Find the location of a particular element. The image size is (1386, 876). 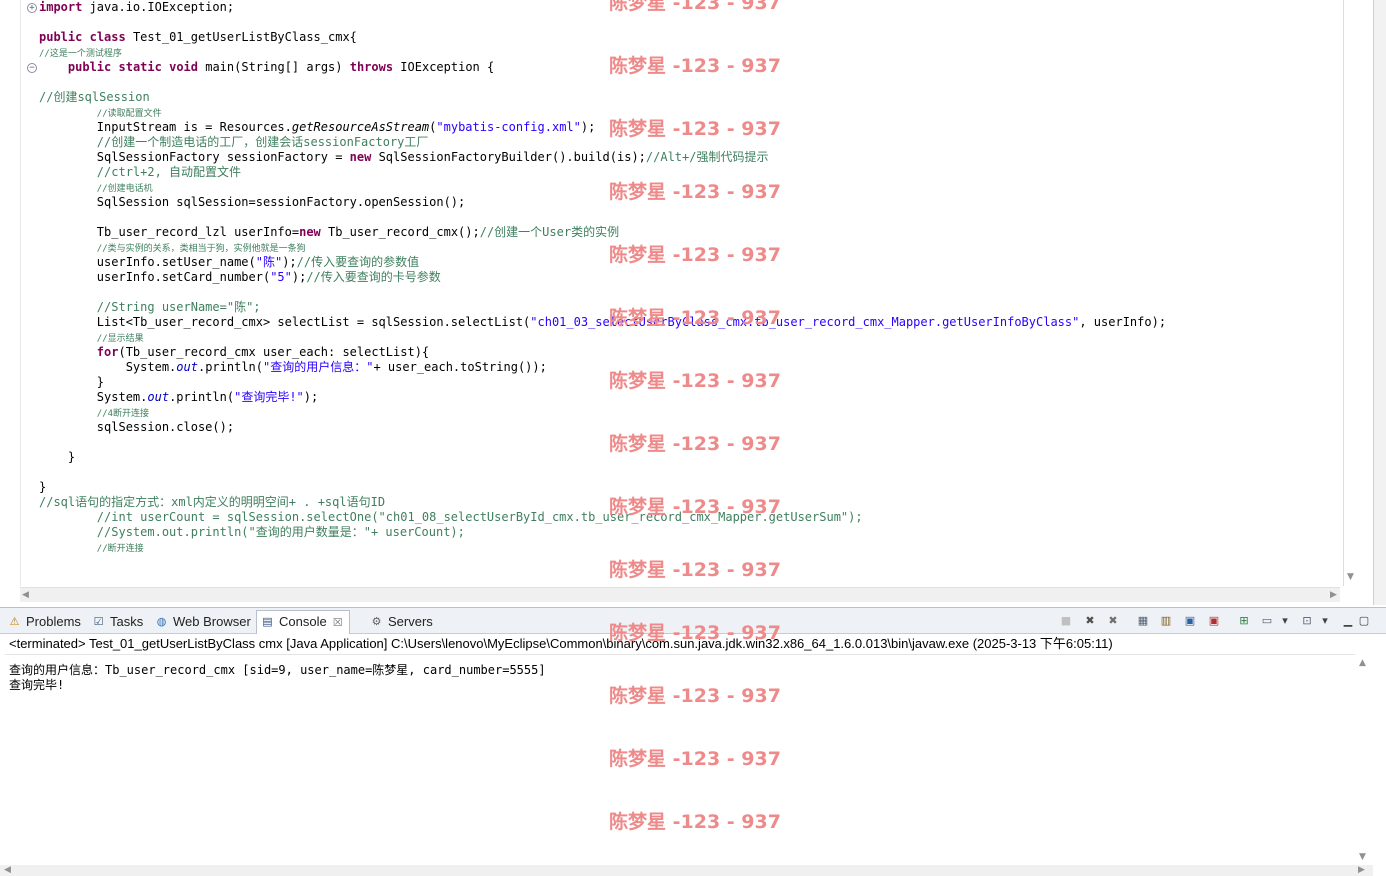

tab-problems: ⚠ Problems is located at coordinates (42, 621).